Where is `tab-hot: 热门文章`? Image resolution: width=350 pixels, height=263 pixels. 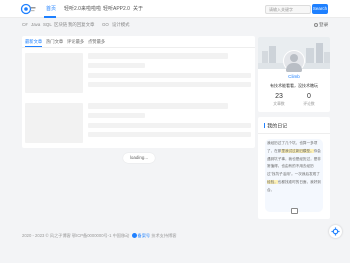 tab-hot: 热门文章 is located at coordinates (54, 42).